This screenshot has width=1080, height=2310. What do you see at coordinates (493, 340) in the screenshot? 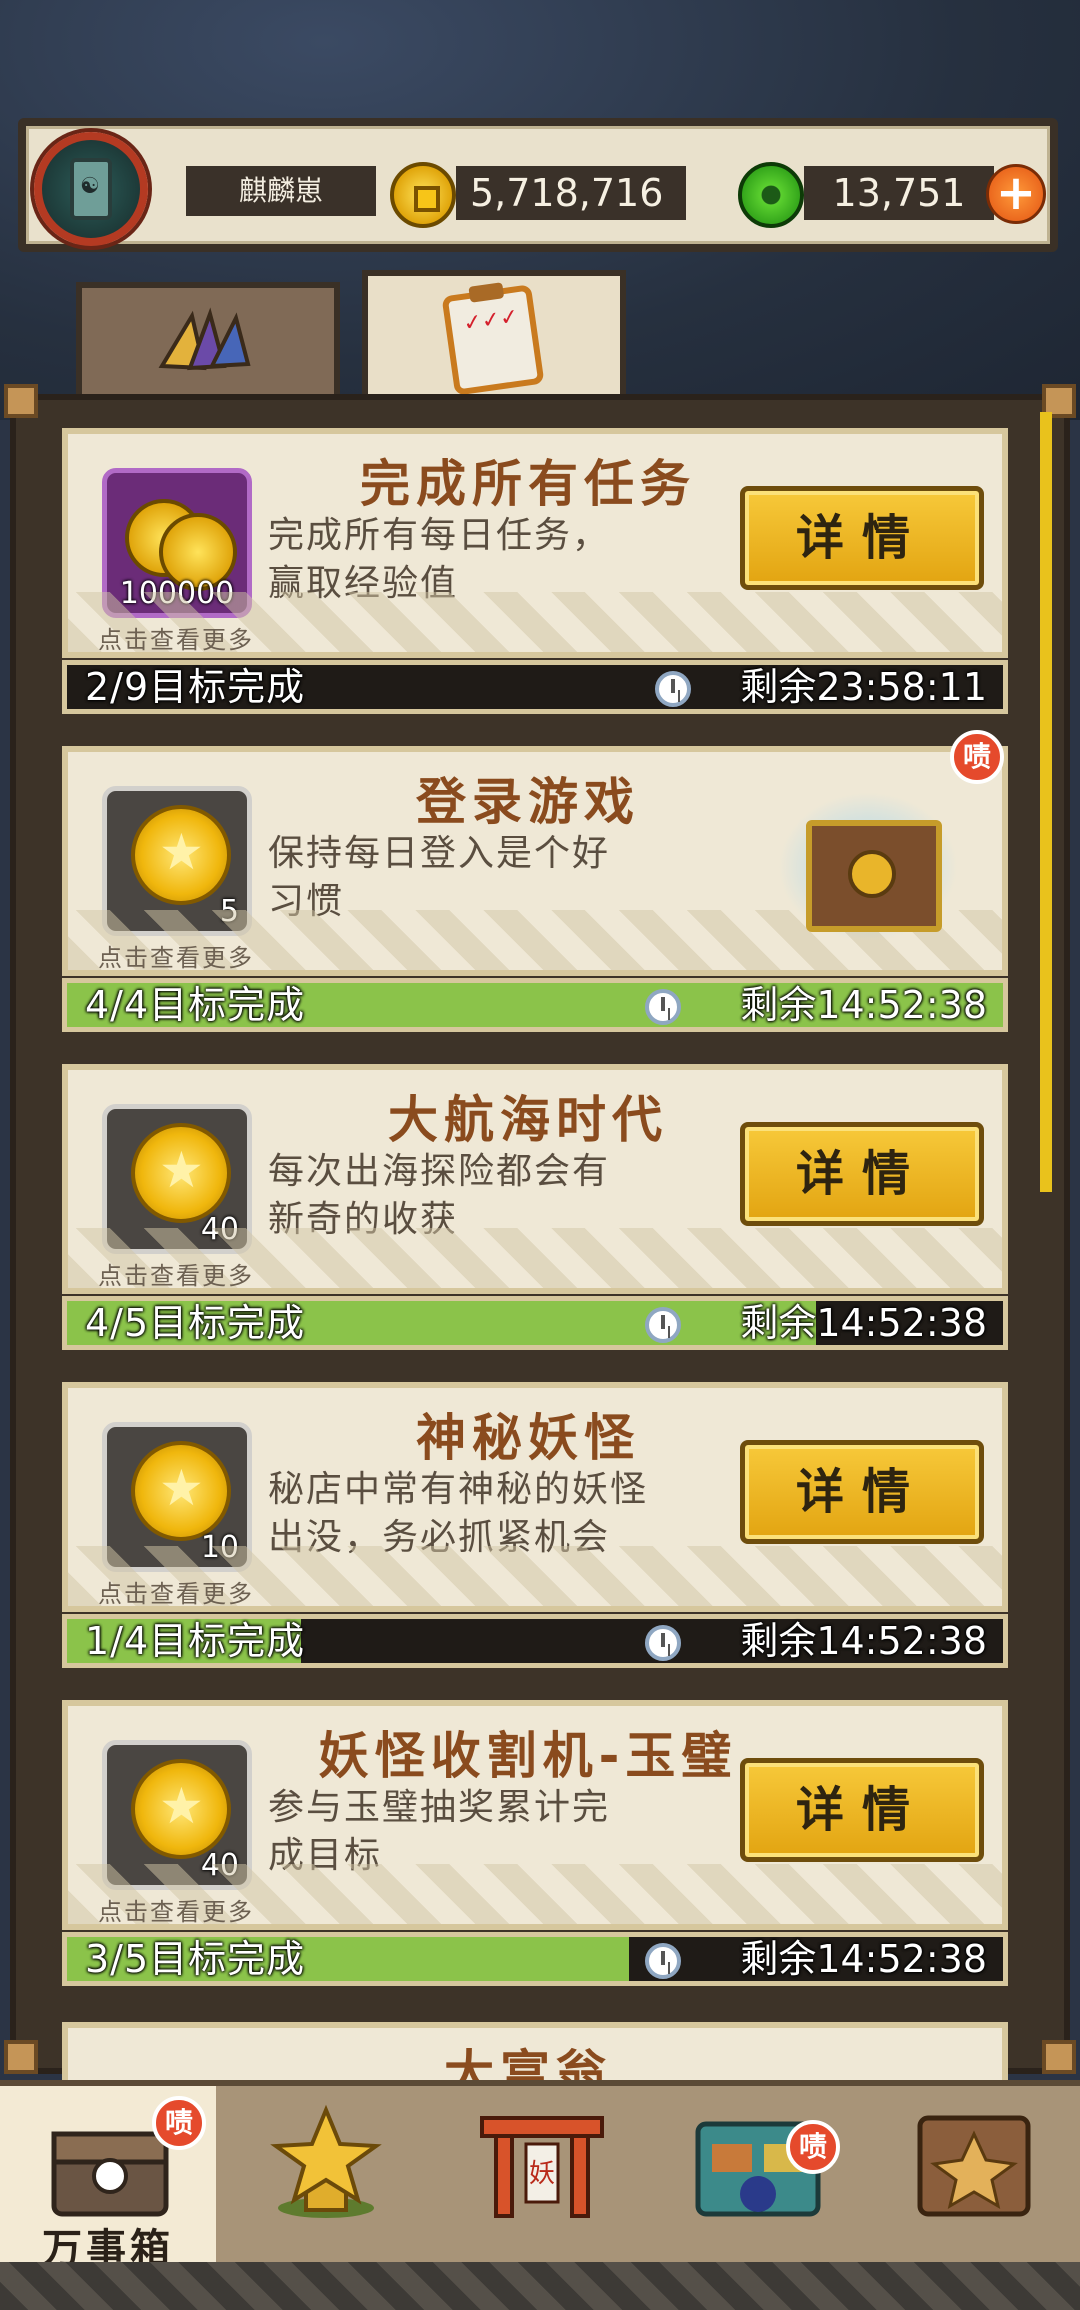
I see `clipboard-icon: ✓✓✓` at bounding box center [493, 340].